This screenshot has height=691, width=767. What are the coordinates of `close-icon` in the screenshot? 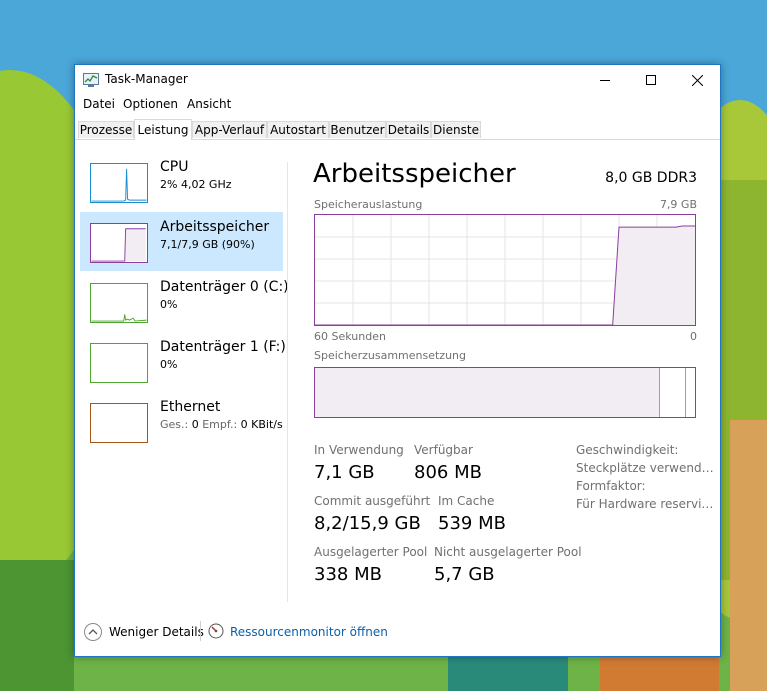 It's located at (697, 80).